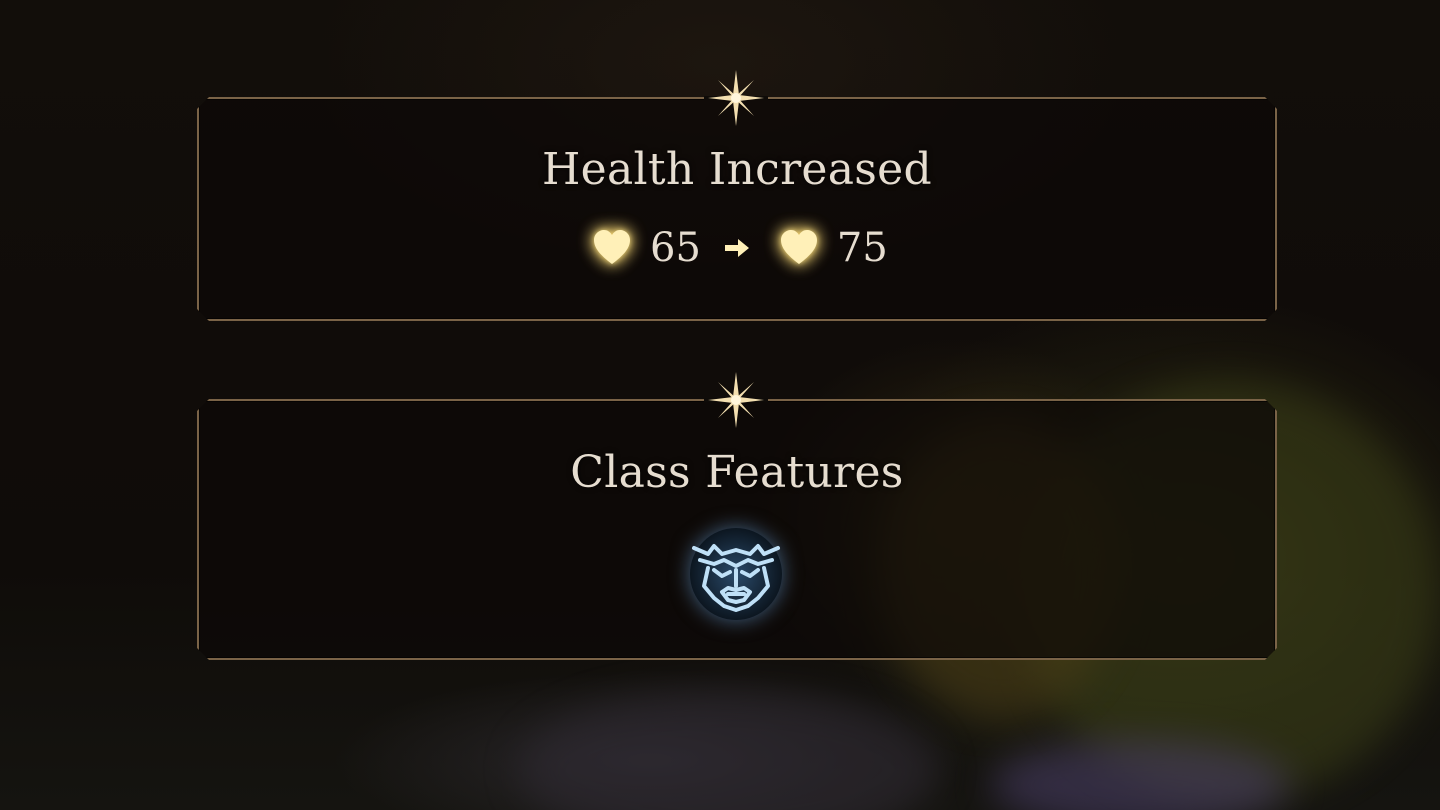 This screenshot has width=1440, height=810. Describe the element at coordinates (730, 750) in the screenshot. I see `background-rock` at that location.